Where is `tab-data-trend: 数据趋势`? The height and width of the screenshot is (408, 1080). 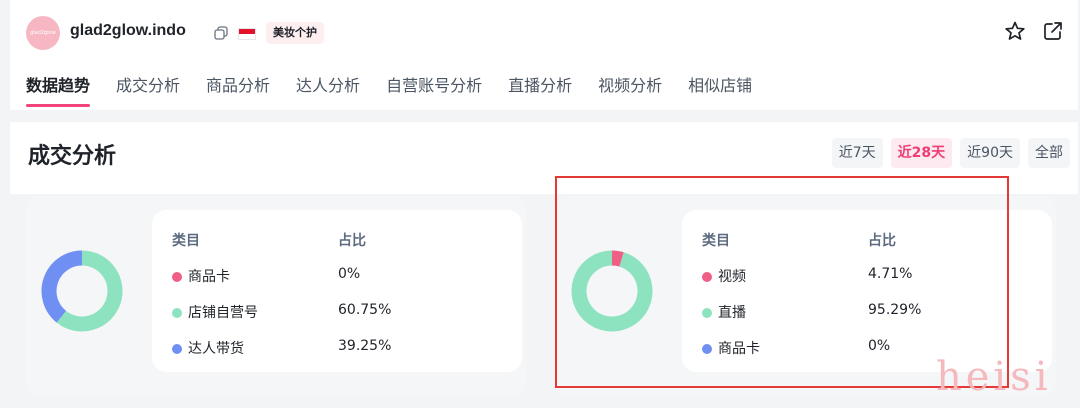 tab-data-trend: 数据趋势 is located at coordinates (58, 90).